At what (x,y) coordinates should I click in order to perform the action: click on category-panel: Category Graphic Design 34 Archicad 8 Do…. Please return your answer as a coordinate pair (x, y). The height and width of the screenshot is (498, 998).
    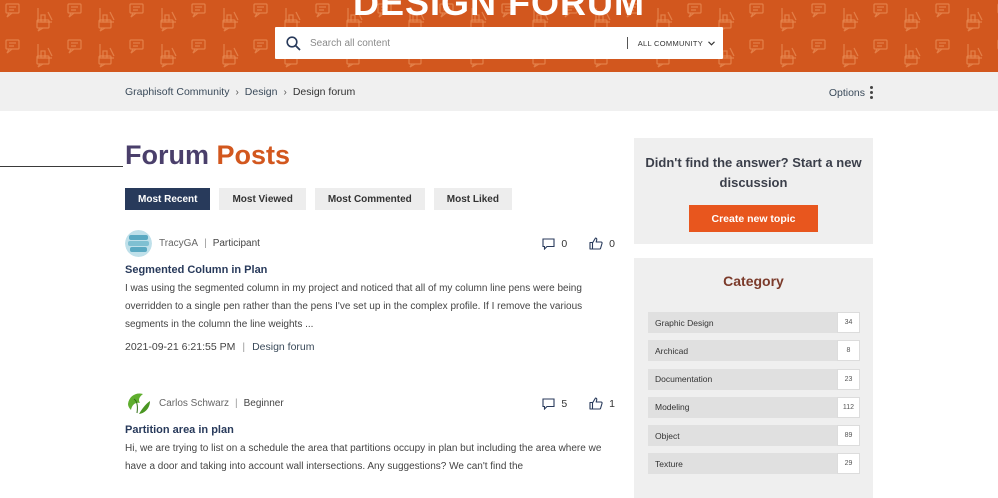
    Looking at the image, I should click on (753, 378).